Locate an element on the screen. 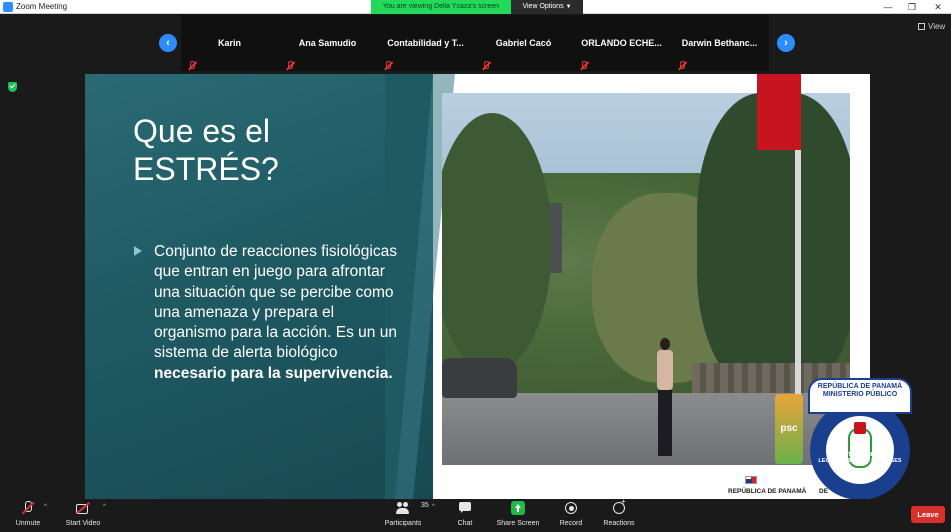 The width and height of the screenshot is (951, 532). viewing-screen-banner: You are viewing Delia Ycaza's screen is located at coordinates (441, 7).